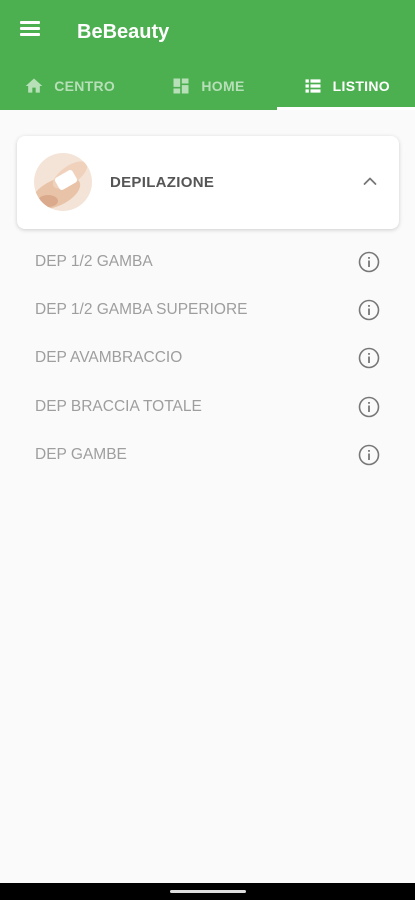 This screenshot has width=415, height=900. I want to click on tab-centro: CENTRO, so click(69, 86).